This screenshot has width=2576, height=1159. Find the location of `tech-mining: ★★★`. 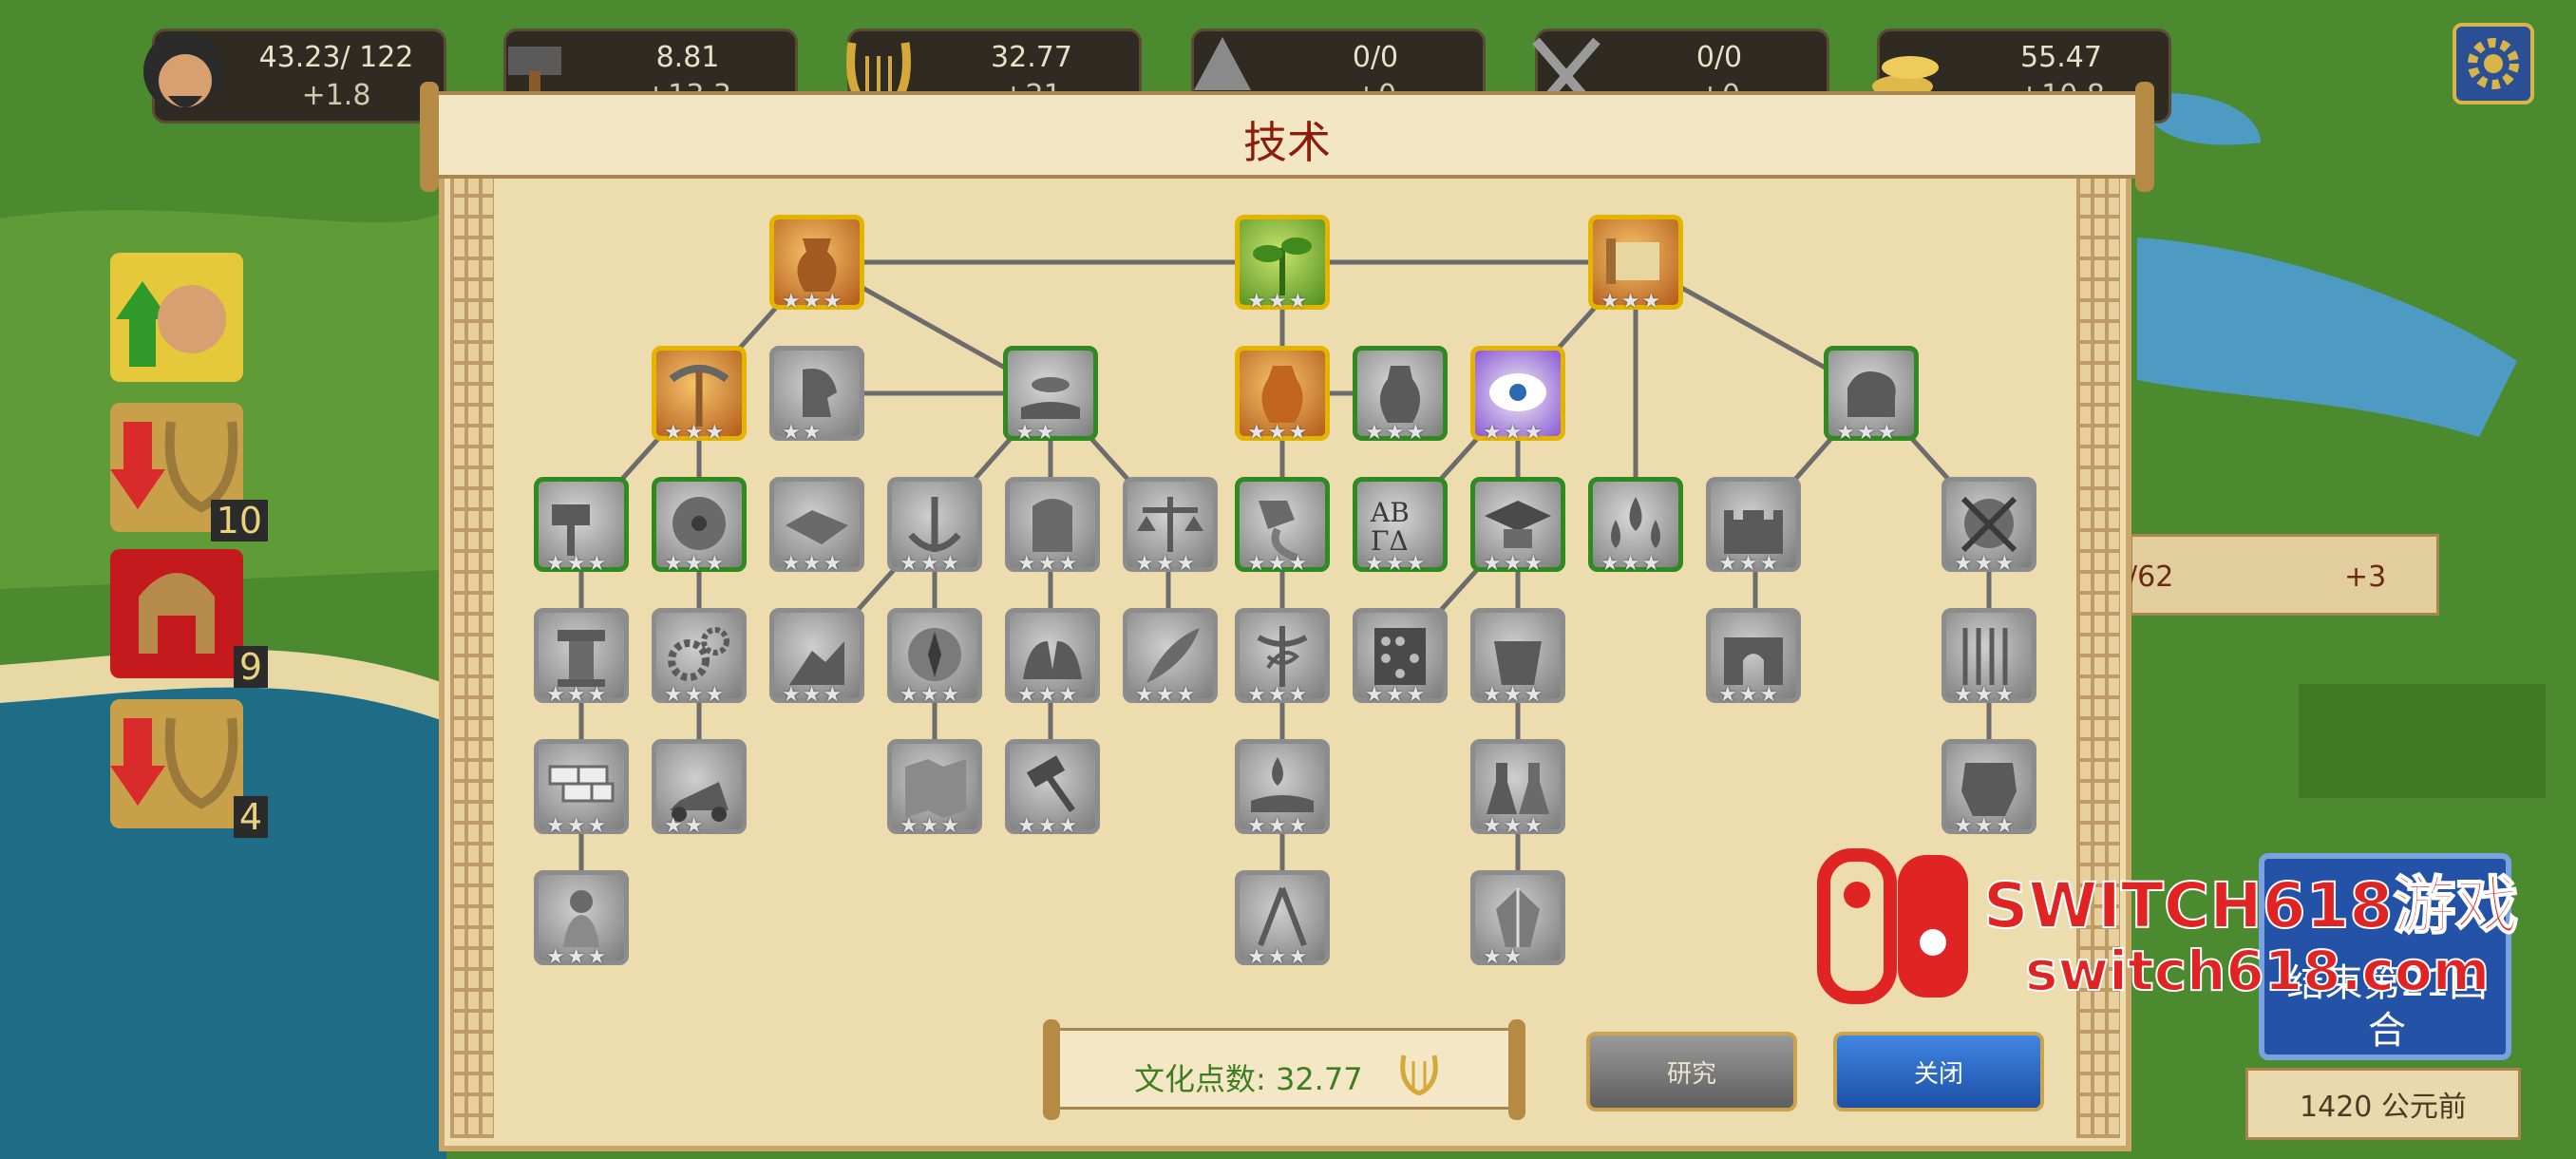

tech-mining: ★★★ is located at coordinates (699, 395).